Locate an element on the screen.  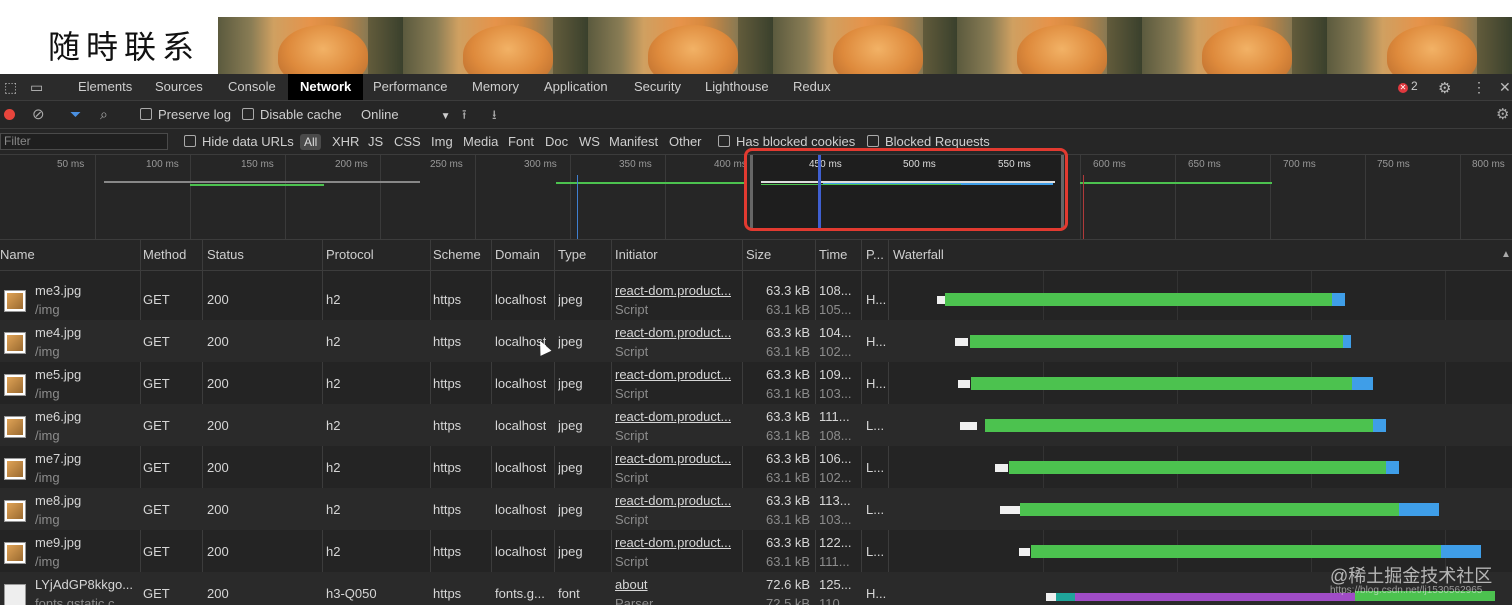
request-protocol: h2 is located at coordinates (333, 341).